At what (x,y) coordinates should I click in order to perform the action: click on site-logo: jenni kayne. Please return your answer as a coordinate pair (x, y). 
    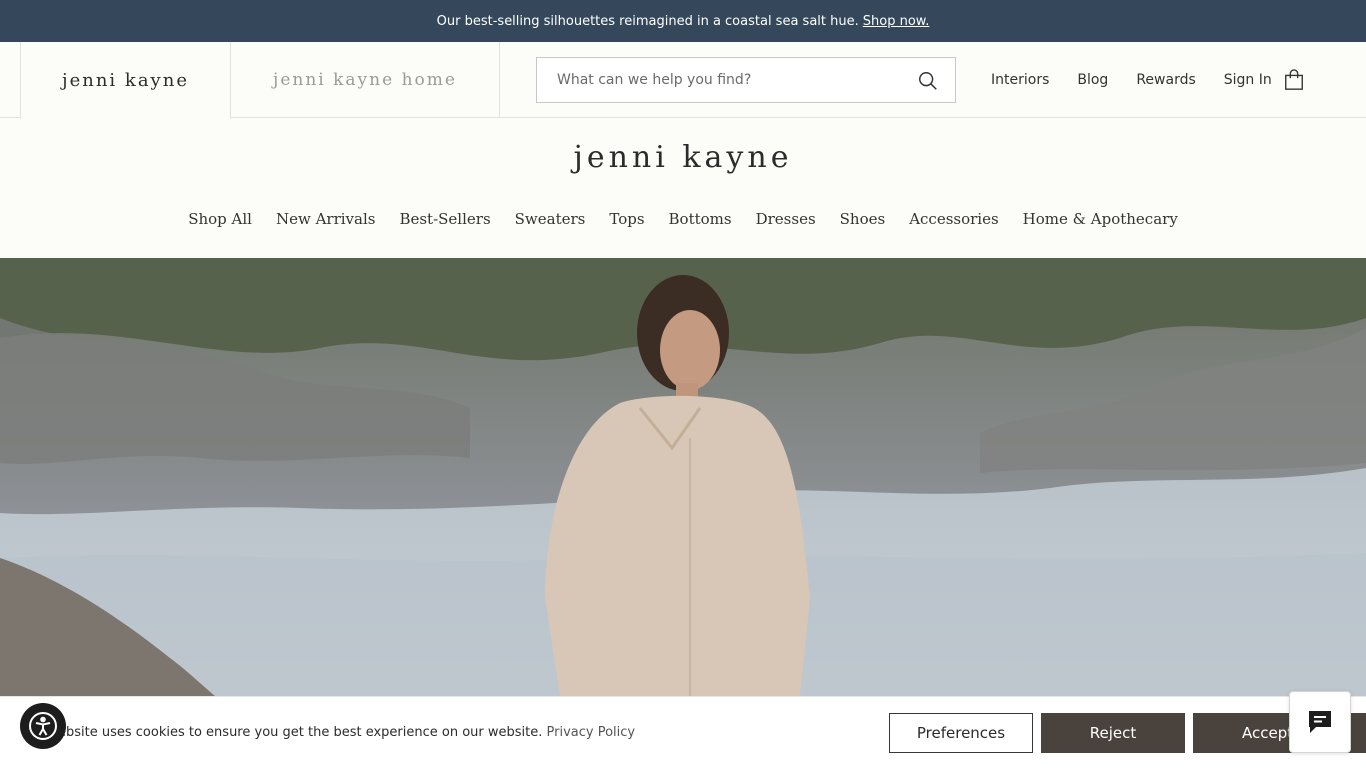
    Looking at the image, I should click on (683, 157).